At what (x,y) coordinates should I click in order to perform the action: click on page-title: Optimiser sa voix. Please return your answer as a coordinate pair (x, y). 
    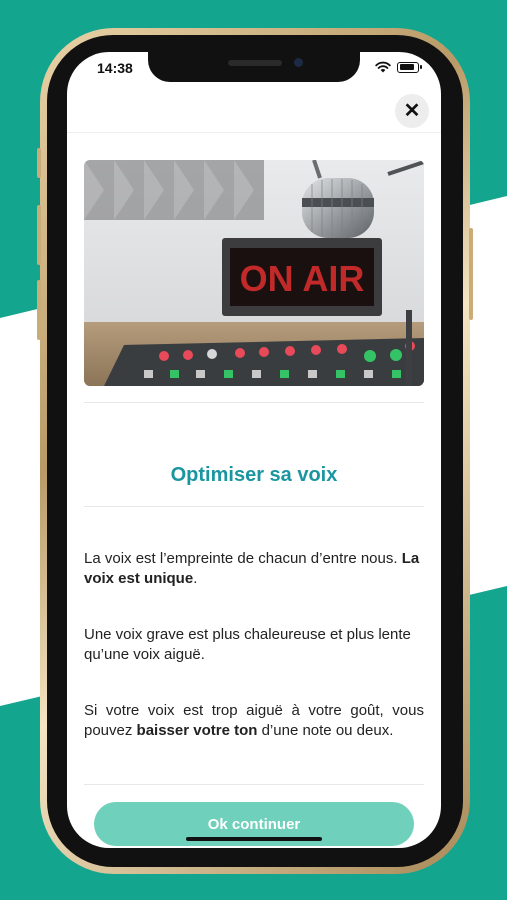
    Looking at the image, I should click on (254, 475).